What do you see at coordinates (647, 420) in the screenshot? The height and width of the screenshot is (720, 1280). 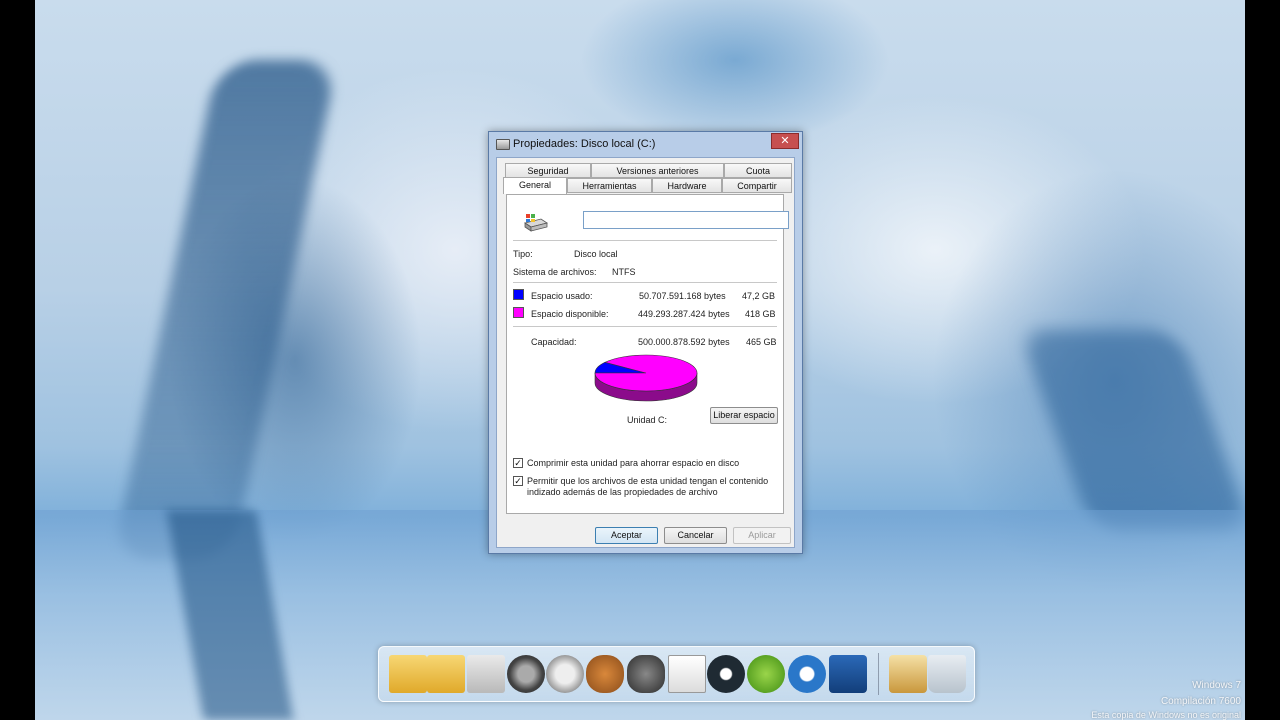 I see `drive-label: Unidad C:` at bounding box center [647, 420].